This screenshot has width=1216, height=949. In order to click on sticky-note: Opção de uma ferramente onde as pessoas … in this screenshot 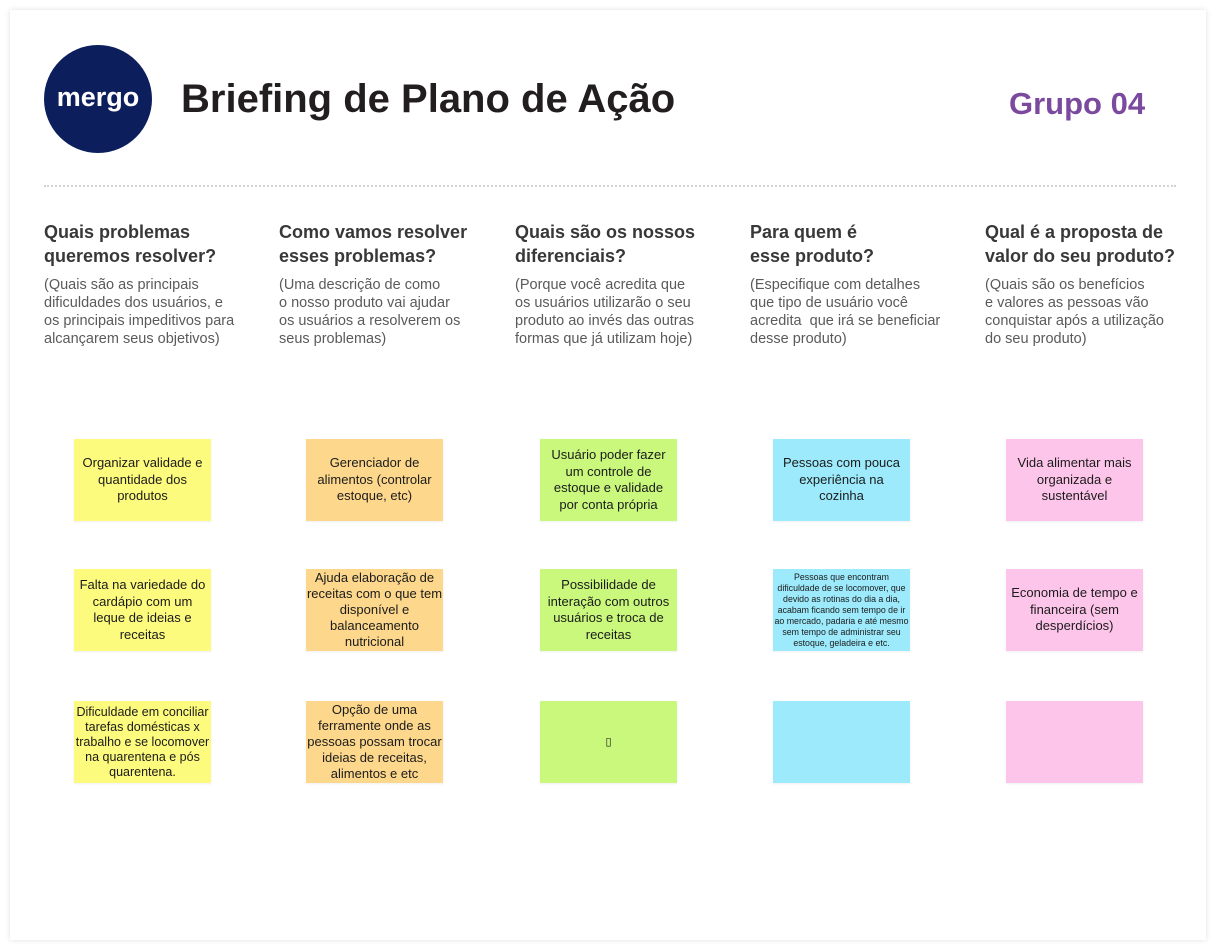, I will do `click(374, 742)`.